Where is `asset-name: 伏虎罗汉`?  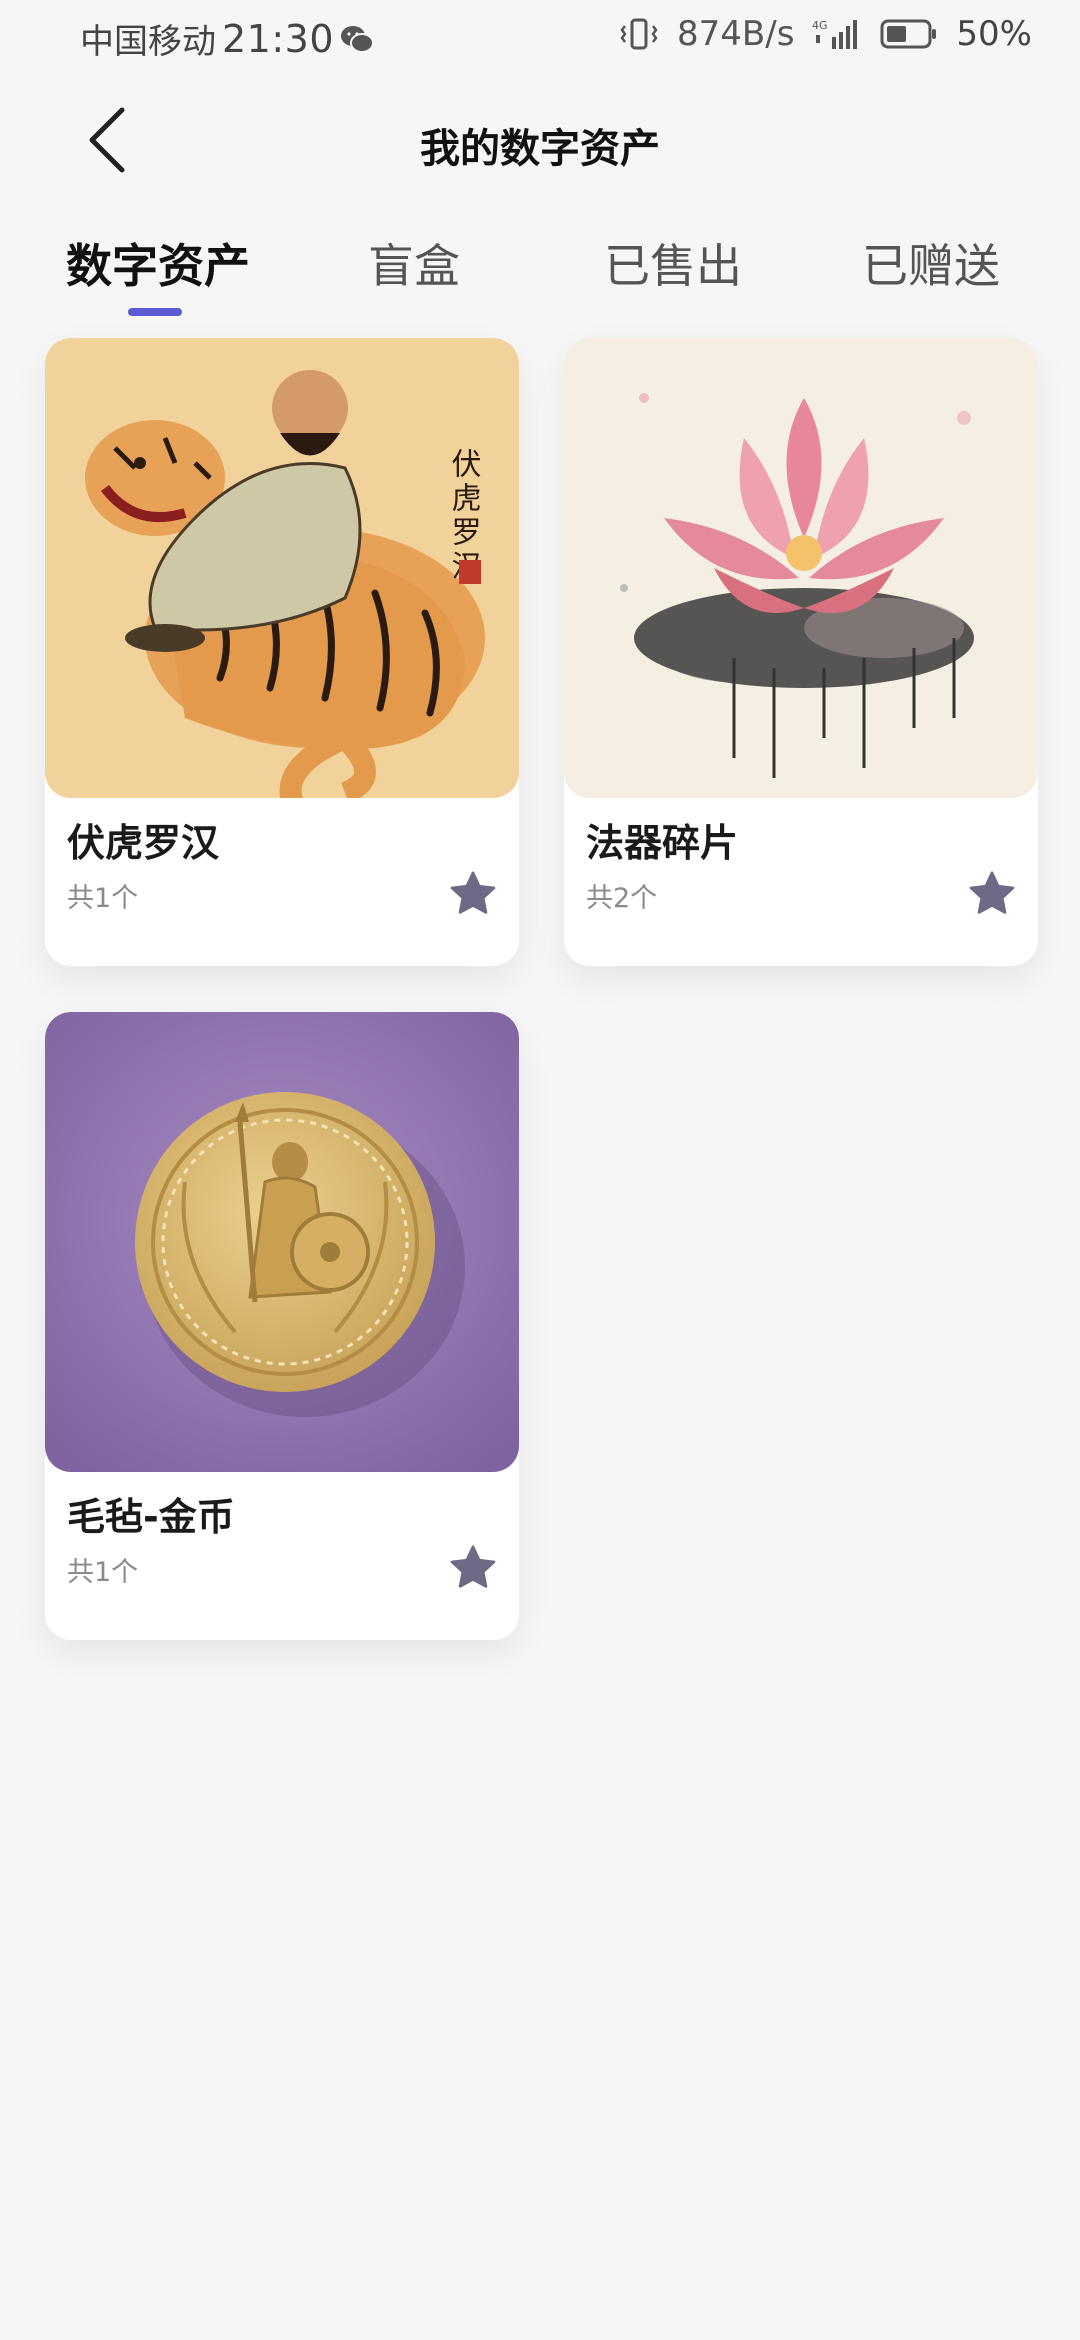 asset-name: 伏虎罗汉 is located at coordinates (143, 843).